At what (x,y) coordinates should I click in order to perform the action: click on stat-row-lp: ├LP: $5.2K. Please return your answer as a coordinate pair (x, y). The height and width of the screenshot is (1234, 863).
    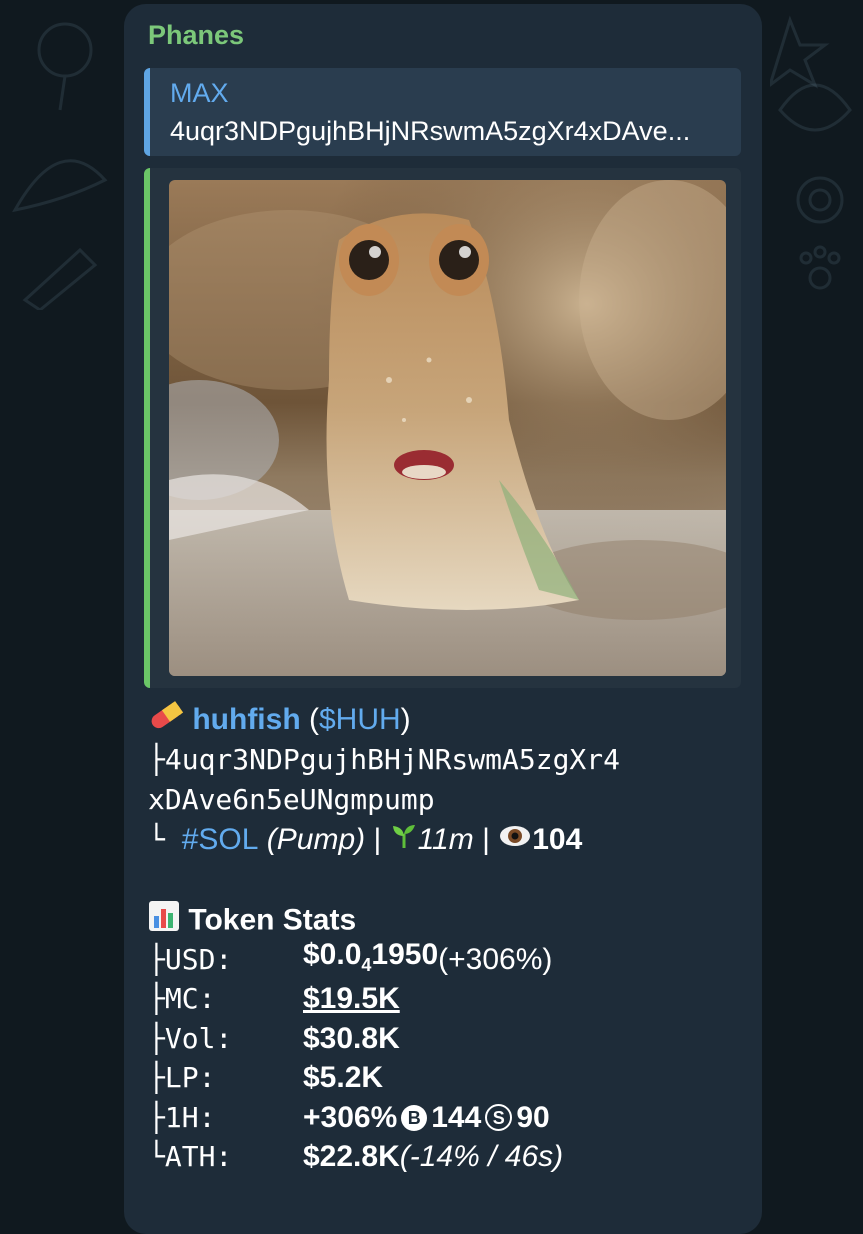
    Looking at the image, I should click on (448, 1079).